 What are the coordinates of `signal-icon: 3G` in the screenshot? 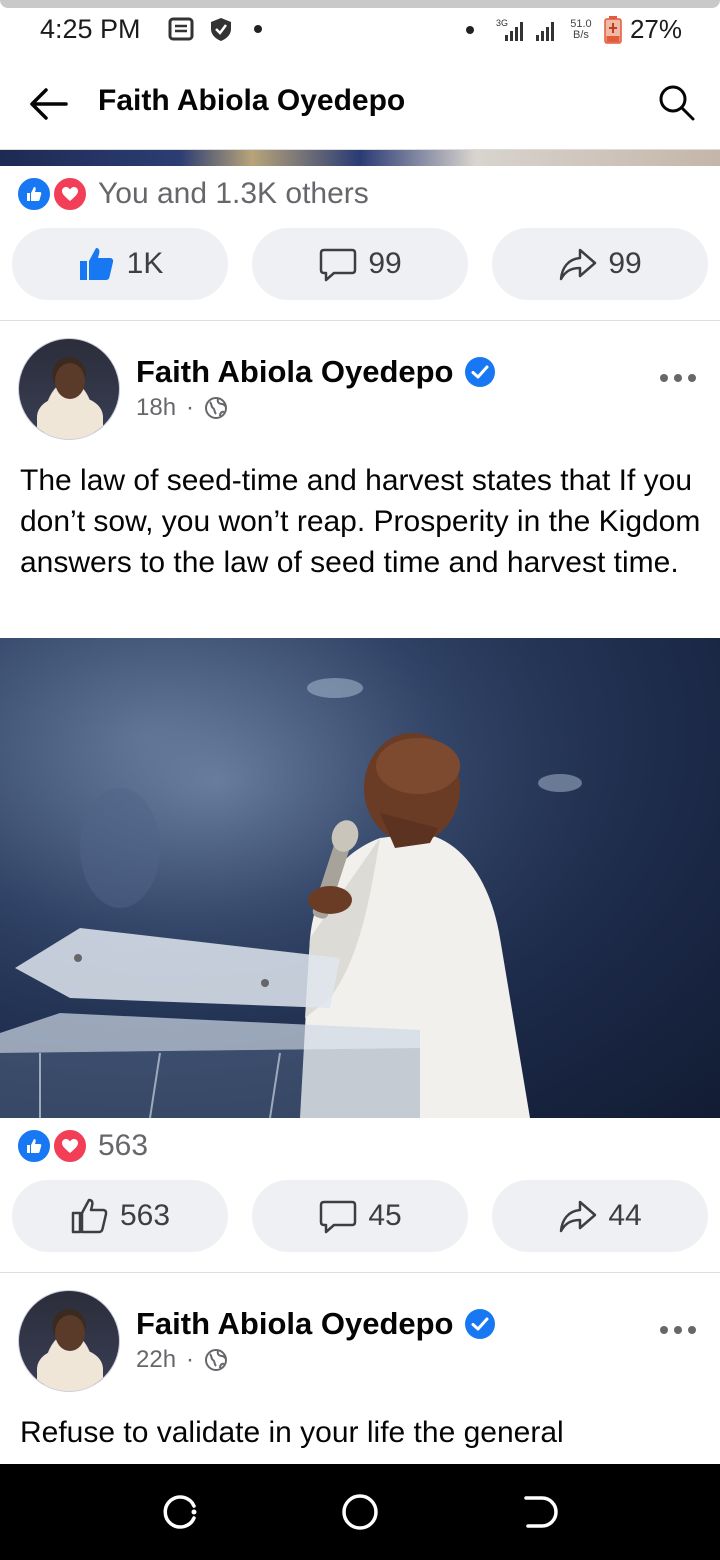 It's located at (509, 29).